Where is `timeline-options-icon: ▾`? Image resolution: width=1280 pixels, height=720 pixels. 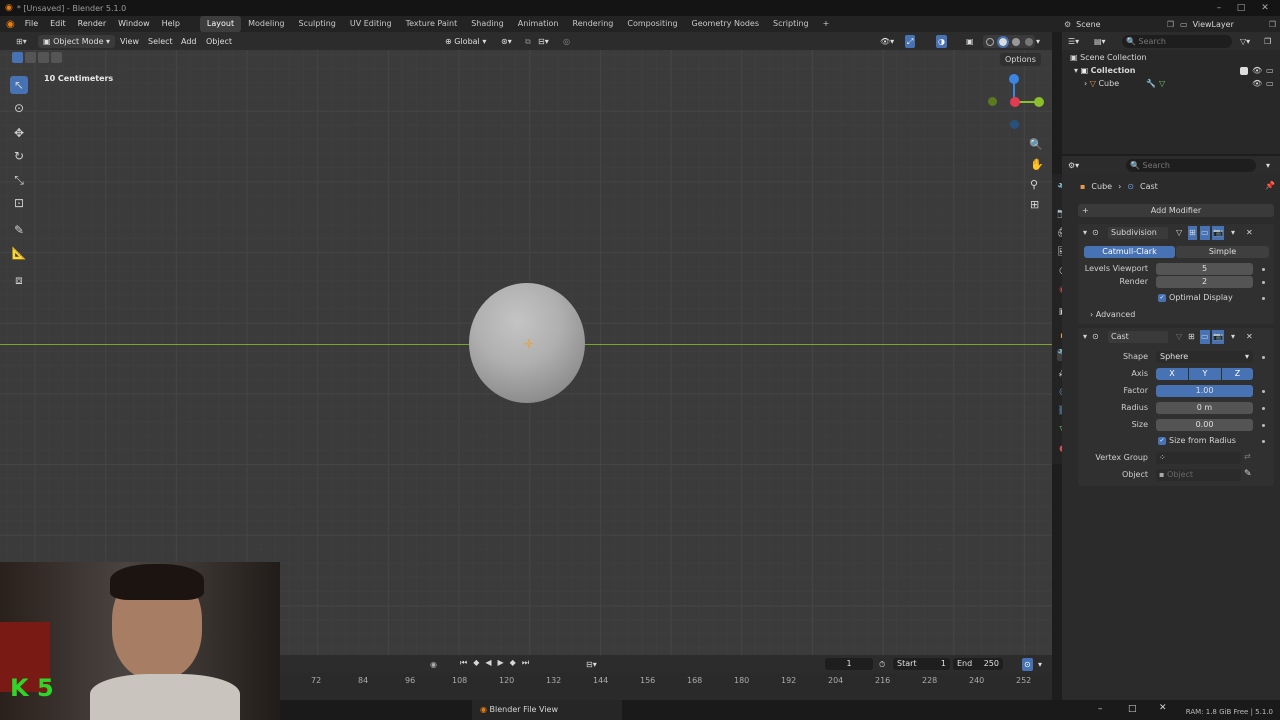
timeline-options-icon: ▾ is located at coordinates (1040, 664).